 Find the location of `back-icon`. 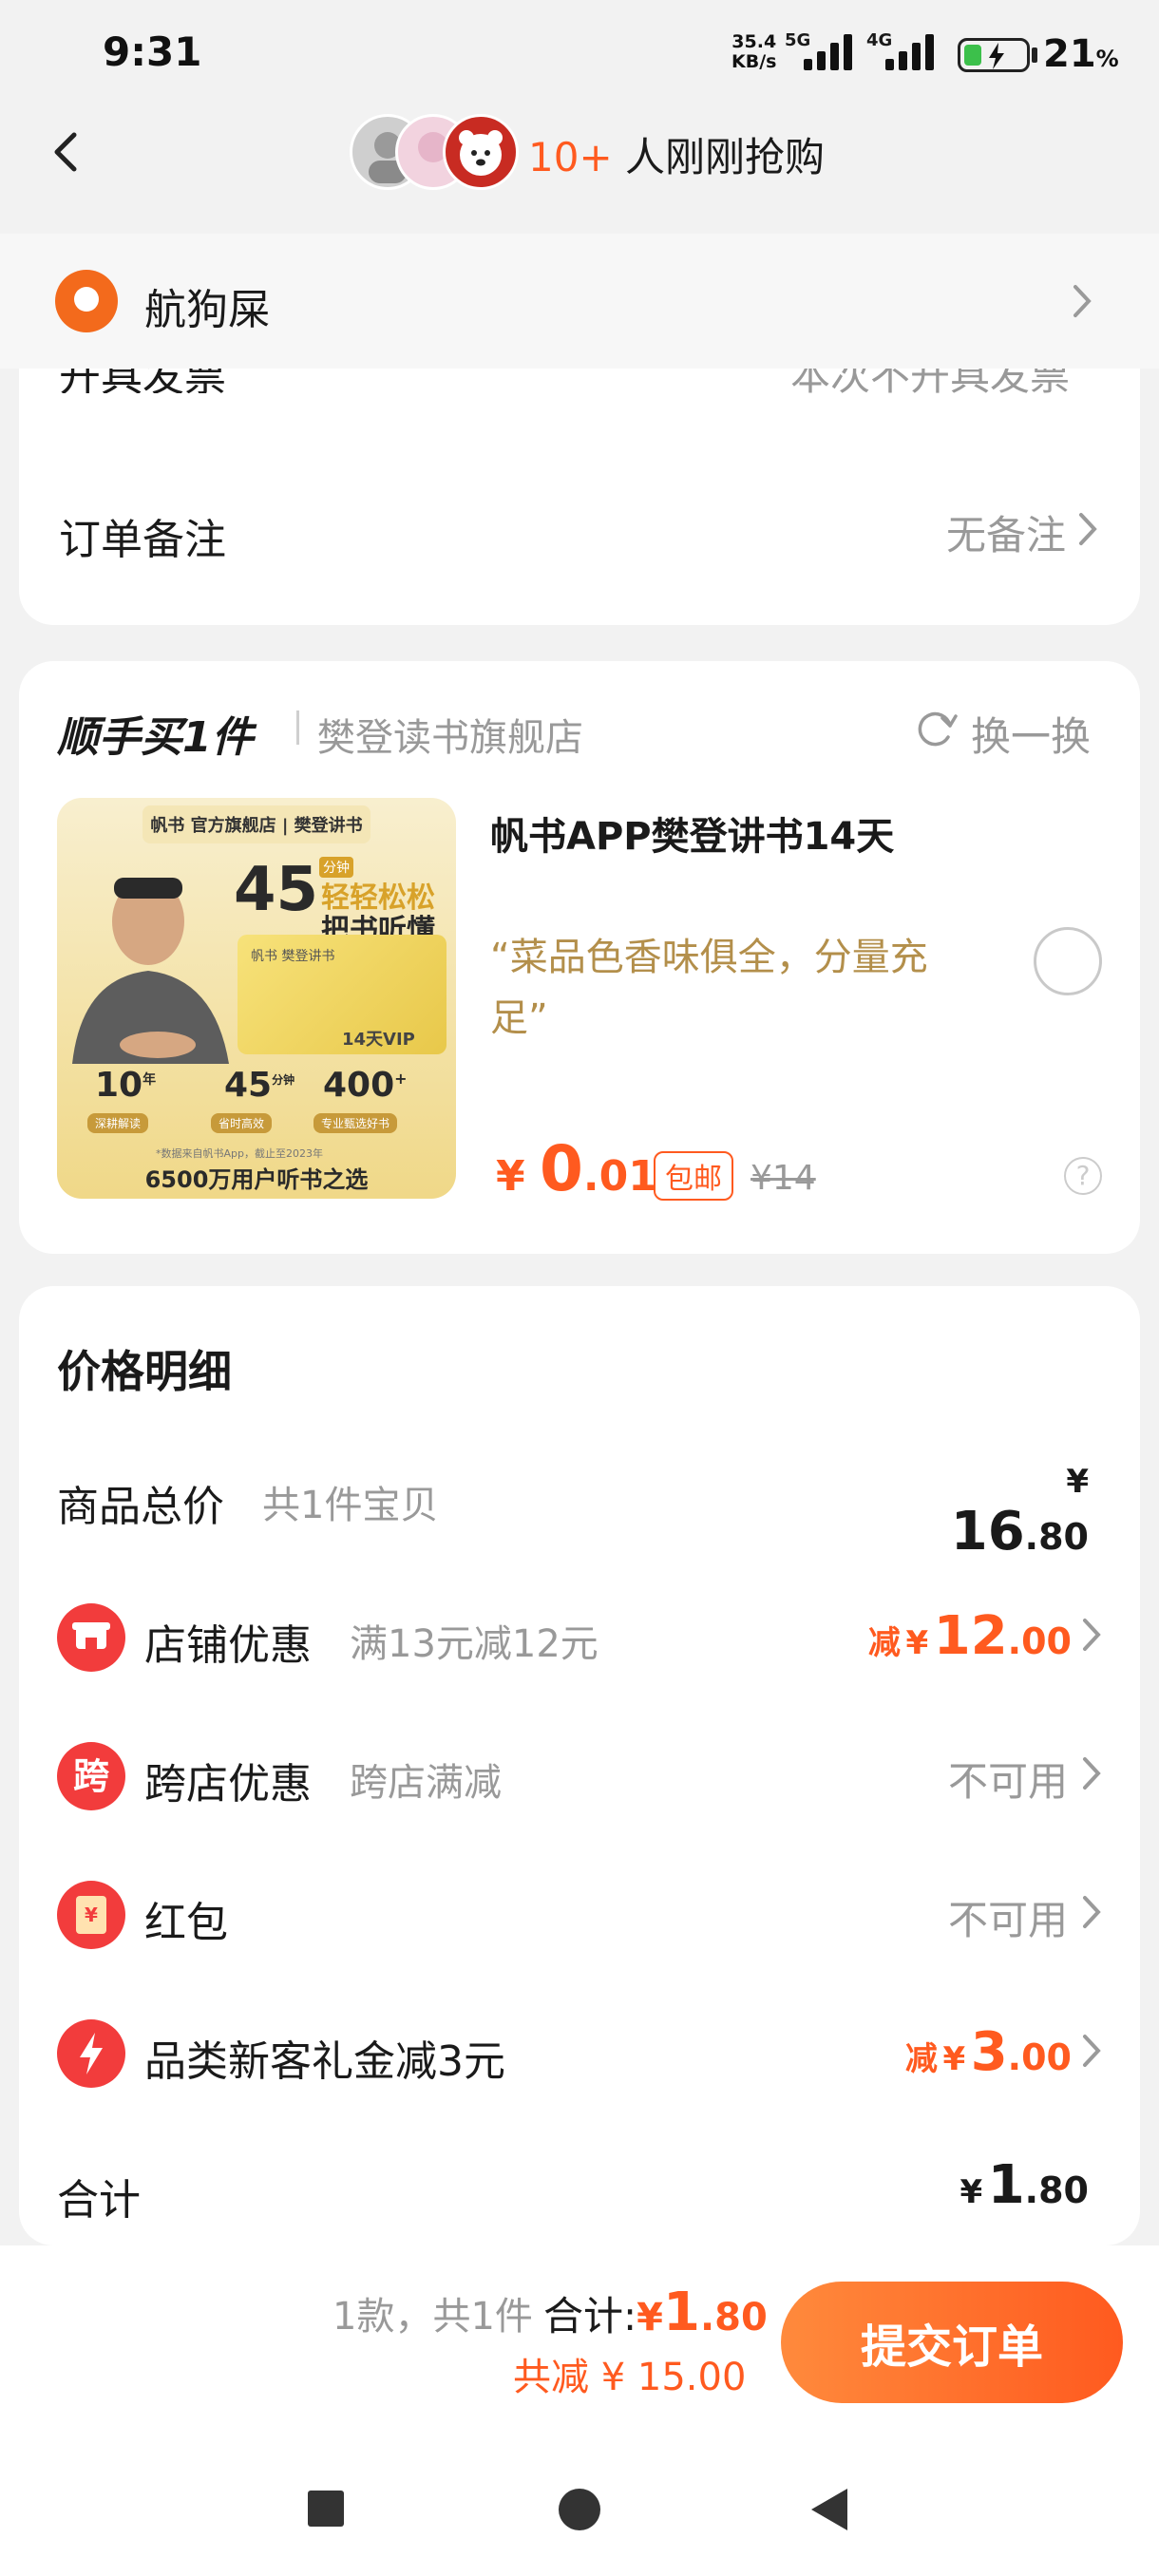

back-icon is located at coordinates (68, 151).